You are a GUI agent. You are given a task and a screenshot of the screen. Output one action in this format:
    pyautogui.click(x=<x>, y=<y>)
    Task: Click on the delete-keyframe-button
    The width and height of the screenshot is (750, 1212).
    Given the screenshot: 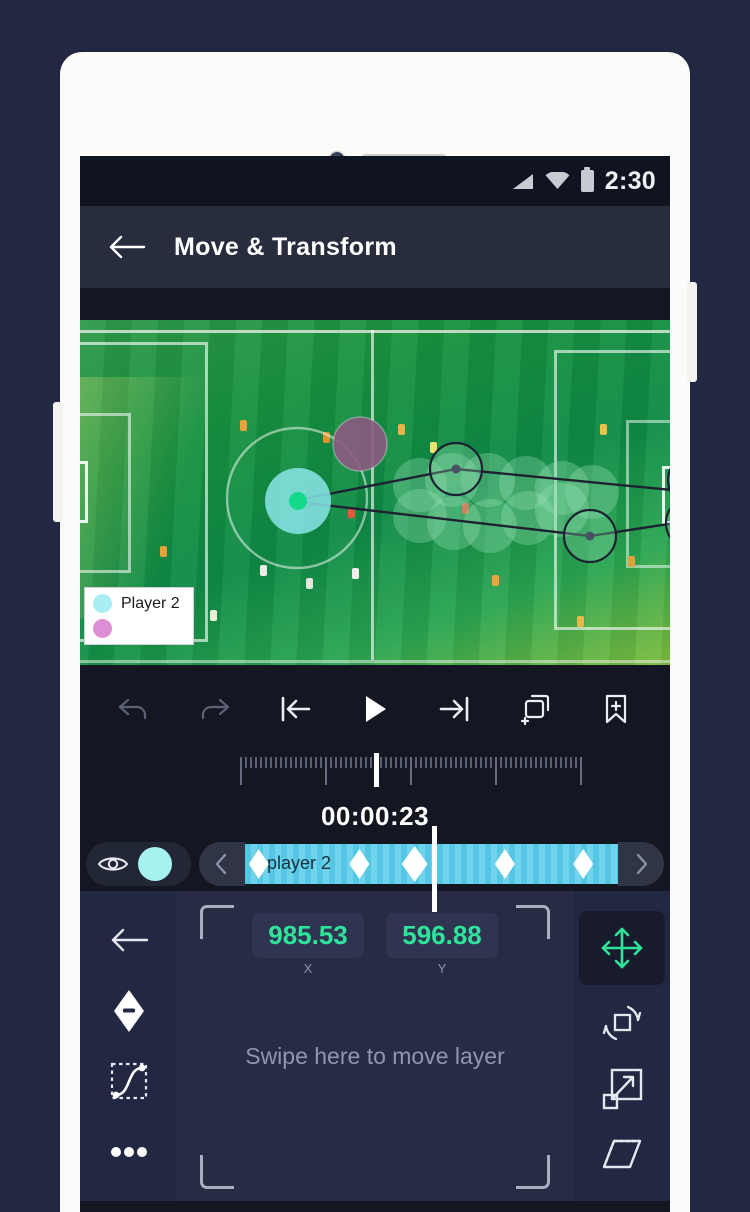 What is the action you would take?
    pyautogui.click(x=129, y=1011)
    